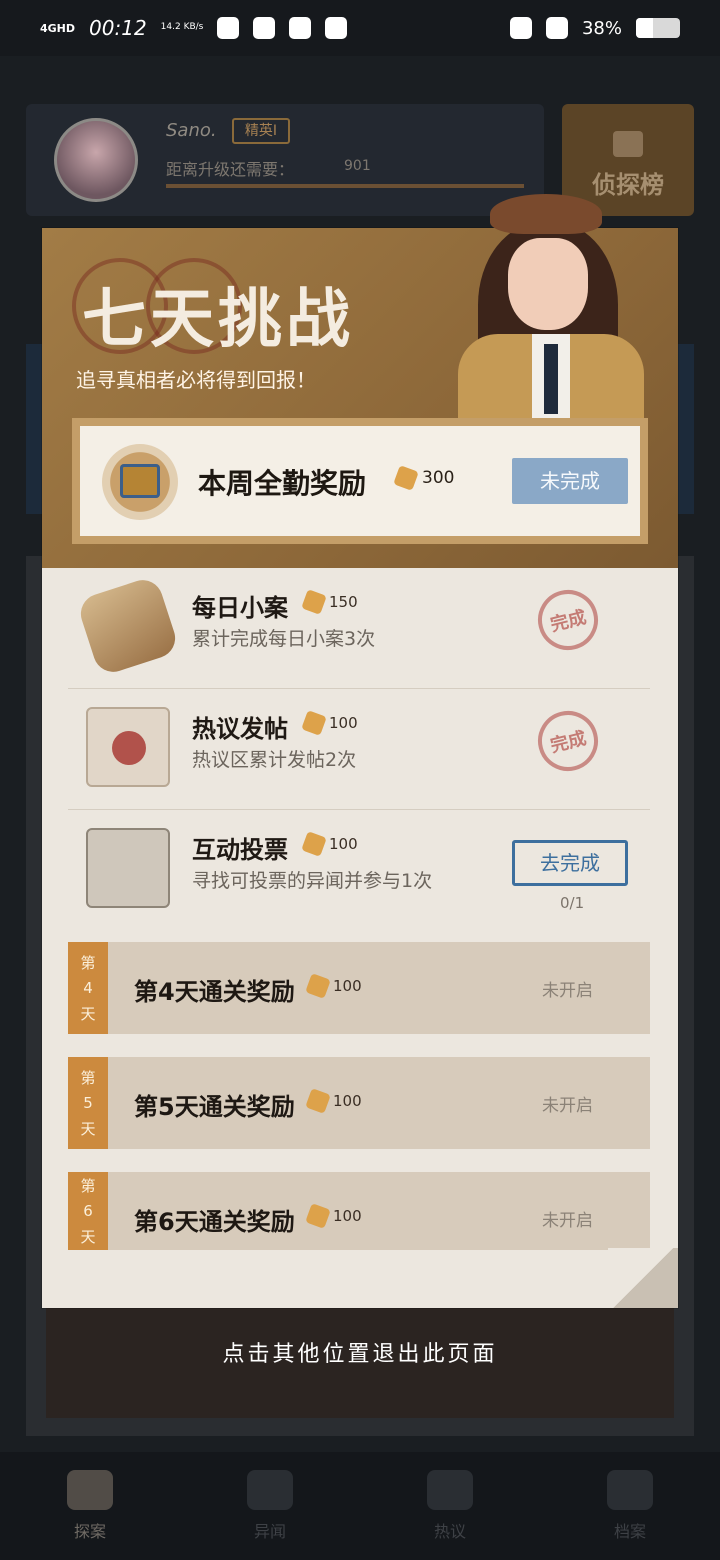  I want to click on upgrade-value: 901, so click(357, 166).